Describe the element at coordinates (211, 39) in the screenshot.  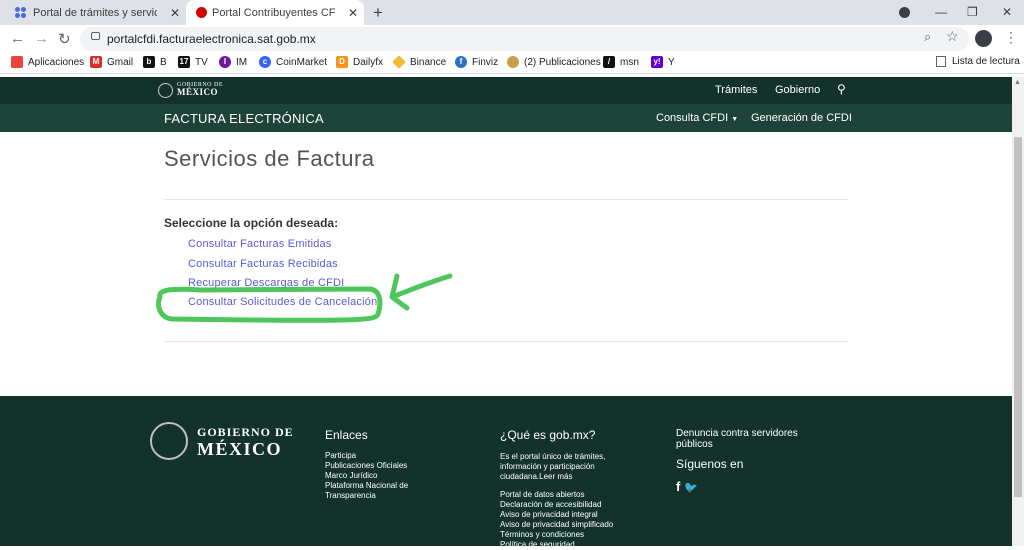
I see `url-text: portalcfdi.facturaelectronica.sat.gob.mx` at that location.